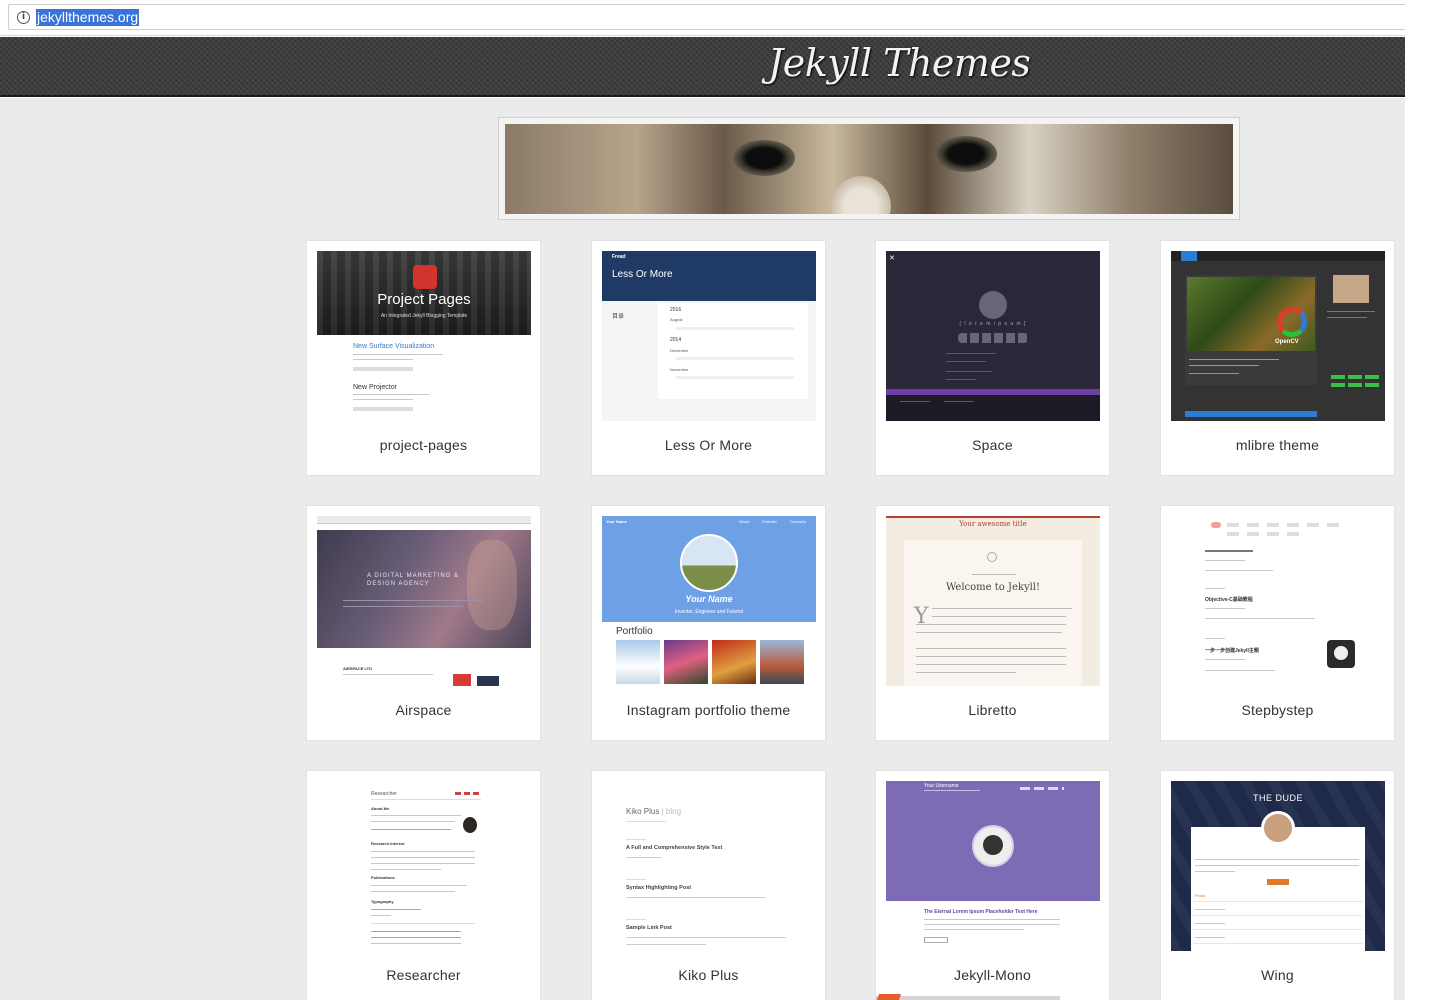 This screenshot has width=1441, height=1000. What do you see at coordinates (1278, 866) in the screenshot?
I see `theme-thumbnail: THE DUDE Posts` at bounding box center [1278, 866].